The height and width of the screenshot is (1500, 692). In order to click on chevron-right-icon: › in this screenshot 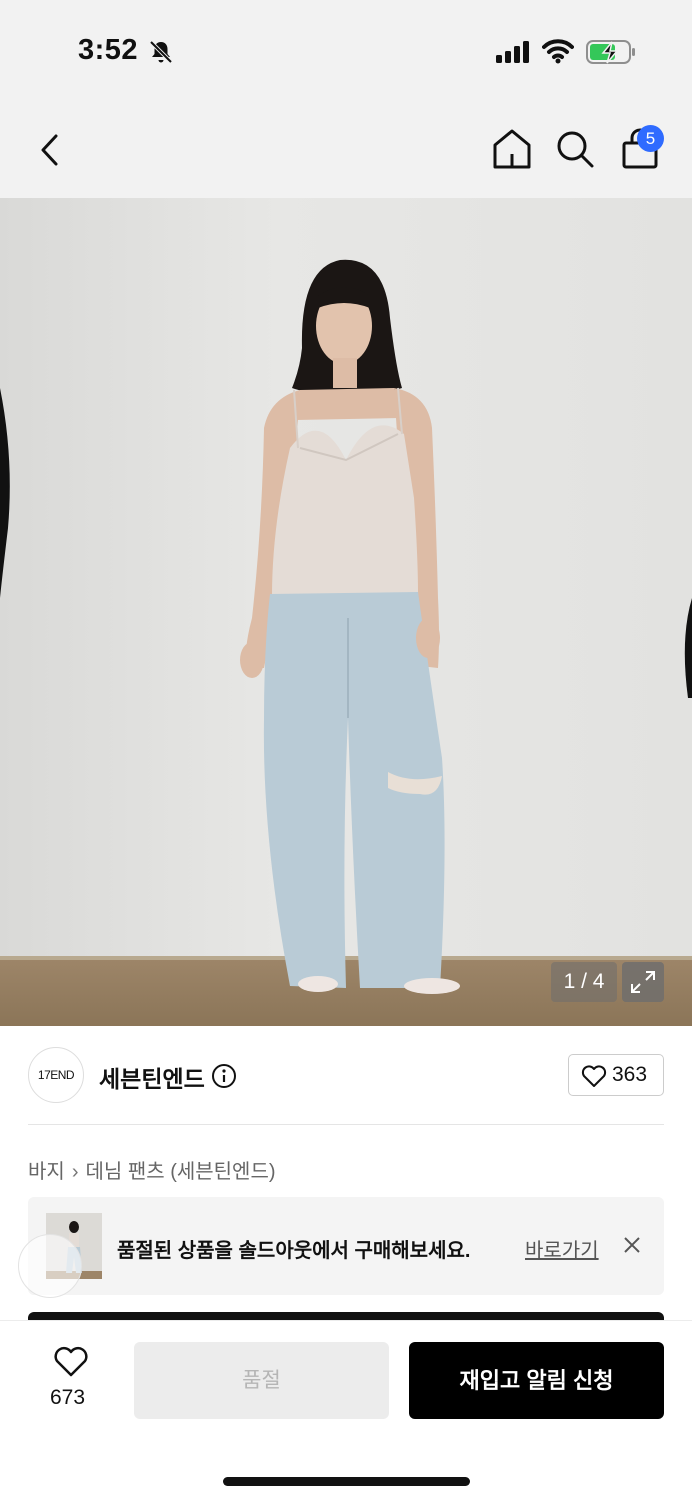, I will do `click(75, 1172)`.